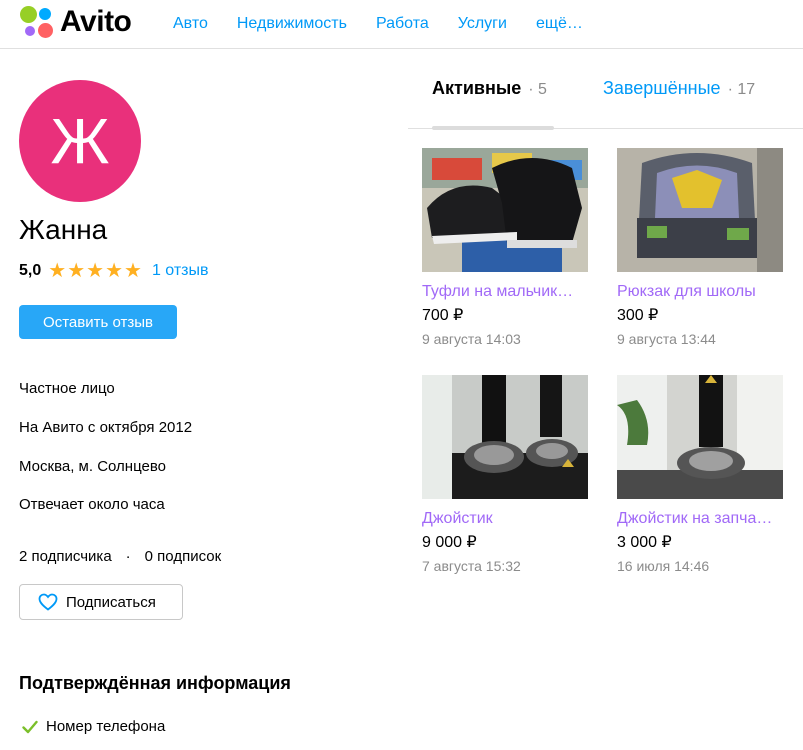  I want to click on tab-completed: Завершённые · 17, so click(679, 88).